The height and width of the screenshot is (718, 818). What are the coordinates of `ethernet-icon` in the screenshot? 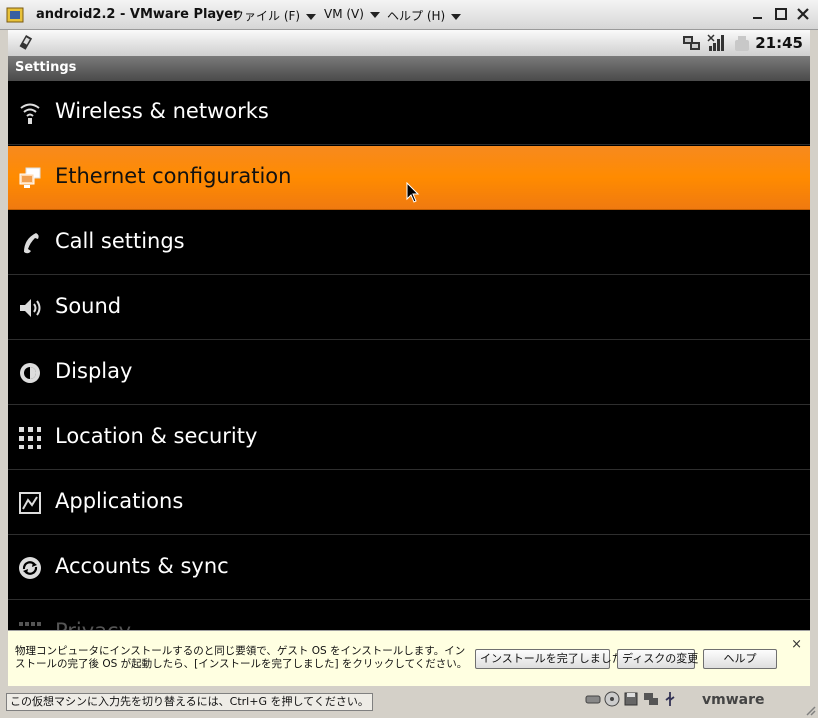 It's located at (30, 177).